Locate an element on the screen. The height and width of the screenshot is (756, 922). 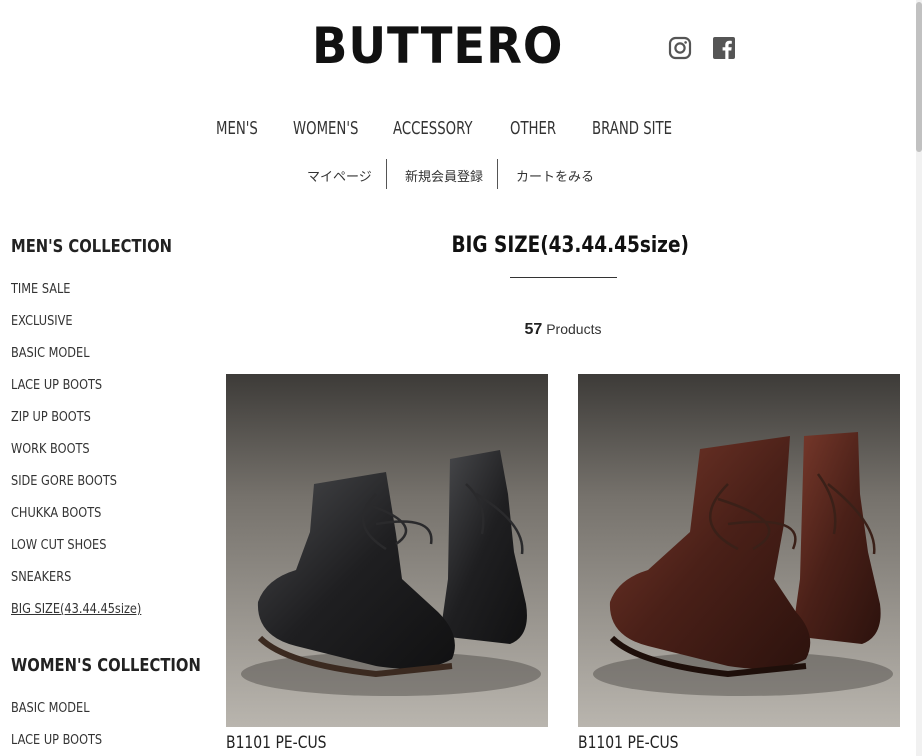
sidebar-item-big-size: BIG SIZE(43.44.45size) is located at coordinates (76, 615).